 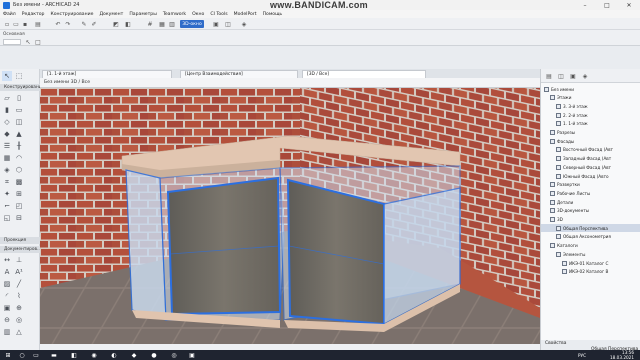 What do you see at coordinates (590, 159) in the screenshot?
I see `navigator-item: Западный Фасад (Авт` at bounding box center [590, 159].